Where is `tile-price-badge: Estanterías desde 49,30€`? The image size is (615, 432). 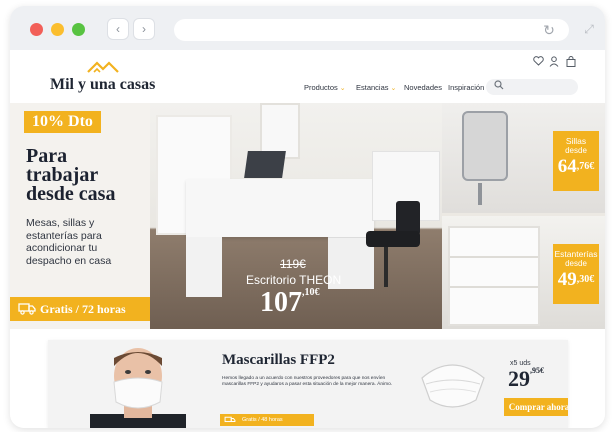 tile-price-badge: Estanterías desde 49,30€ is located at coordinates (576, 274).